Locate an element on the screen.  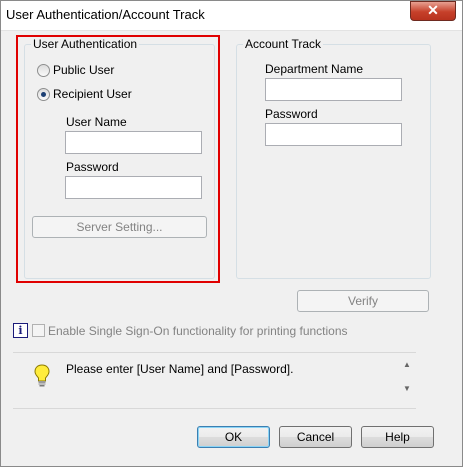
footer-divider is located at coordinates (214, 408).